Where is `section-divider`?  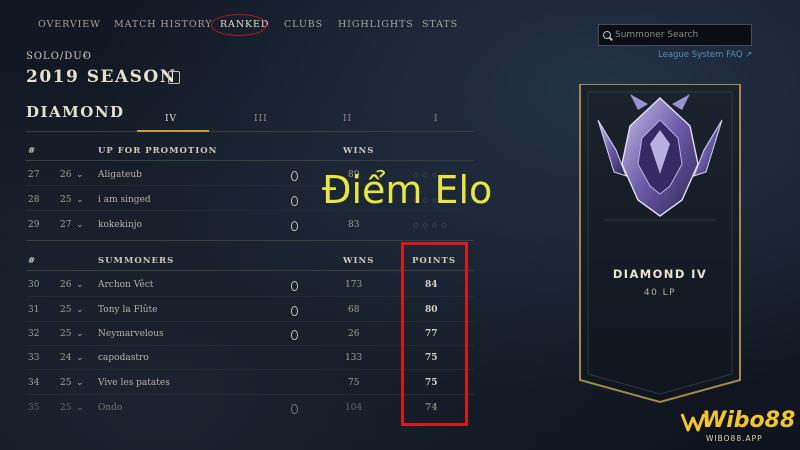
section-divider is located at coordinates (250, 240).